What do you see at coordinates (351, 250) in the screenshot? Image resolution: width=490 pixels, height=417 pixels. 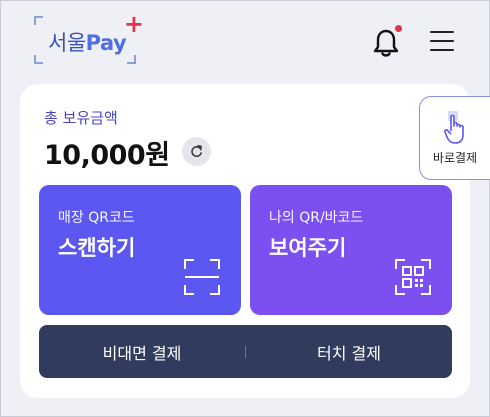 I see `show-my-code-button: 나의 QR/바코드 보여주기` at bounding box center [351, 250].